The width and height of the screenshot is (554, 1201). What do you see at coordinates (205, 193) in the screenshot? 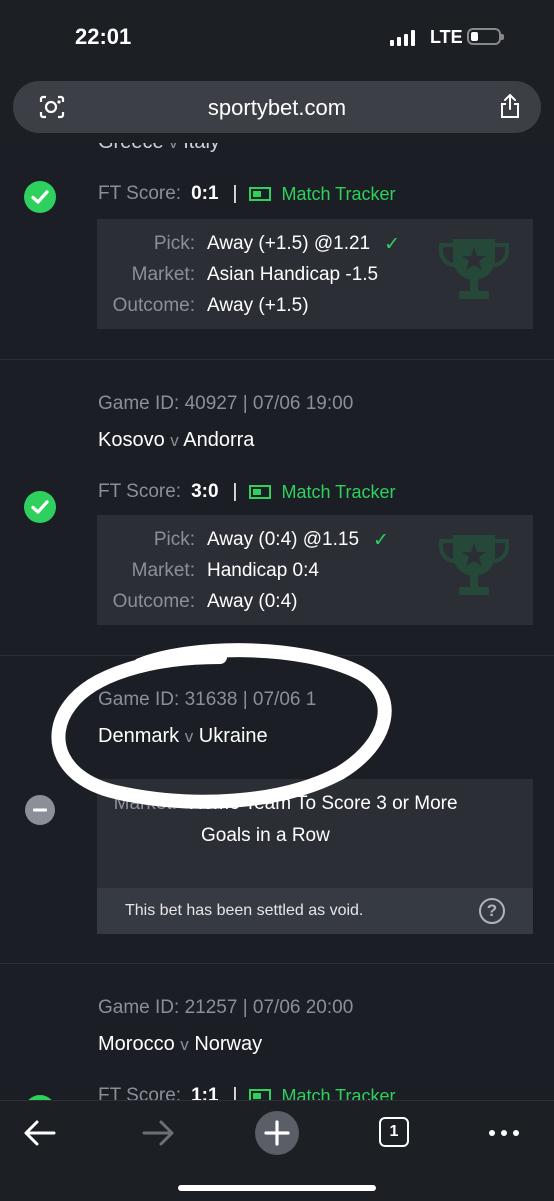
I see `ft-score: 0:1` at bounding box center [205, 193].